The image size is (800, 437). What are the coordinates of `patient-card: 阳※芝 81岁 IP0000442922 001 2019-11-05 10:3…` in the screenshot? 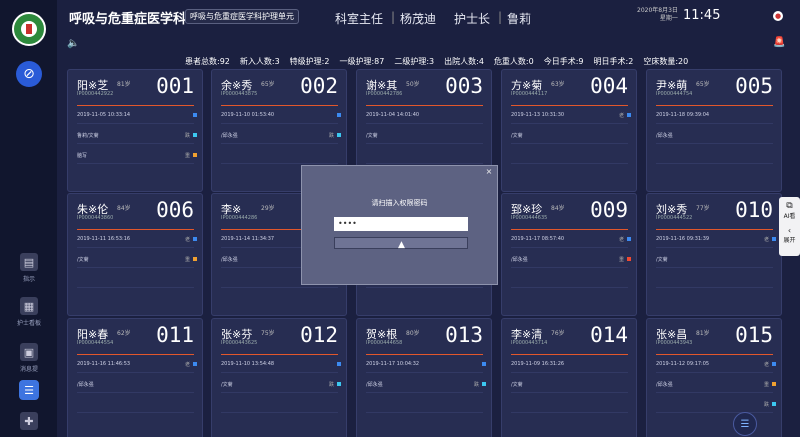 It's located at (135, 130).